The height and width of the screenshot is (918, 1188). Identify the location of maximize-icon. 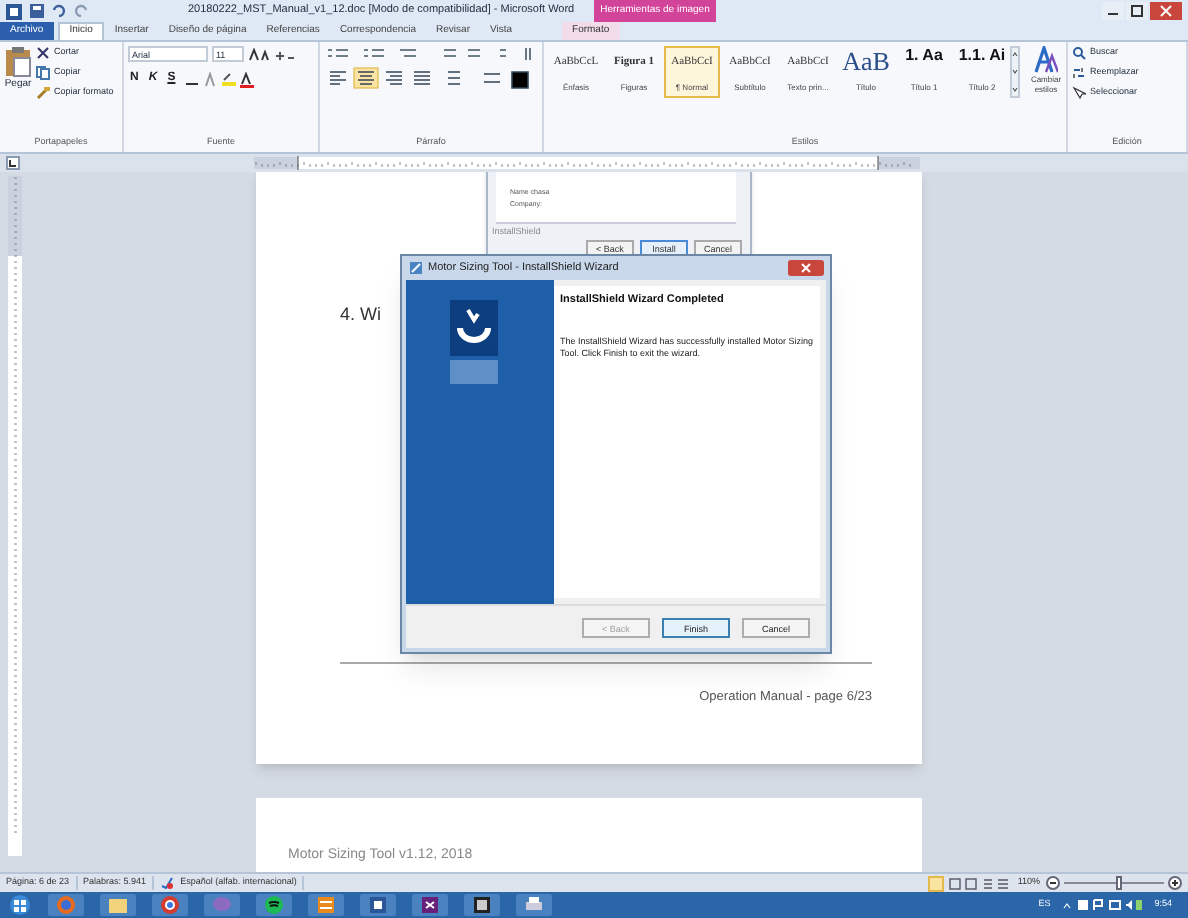
(1137, 11).